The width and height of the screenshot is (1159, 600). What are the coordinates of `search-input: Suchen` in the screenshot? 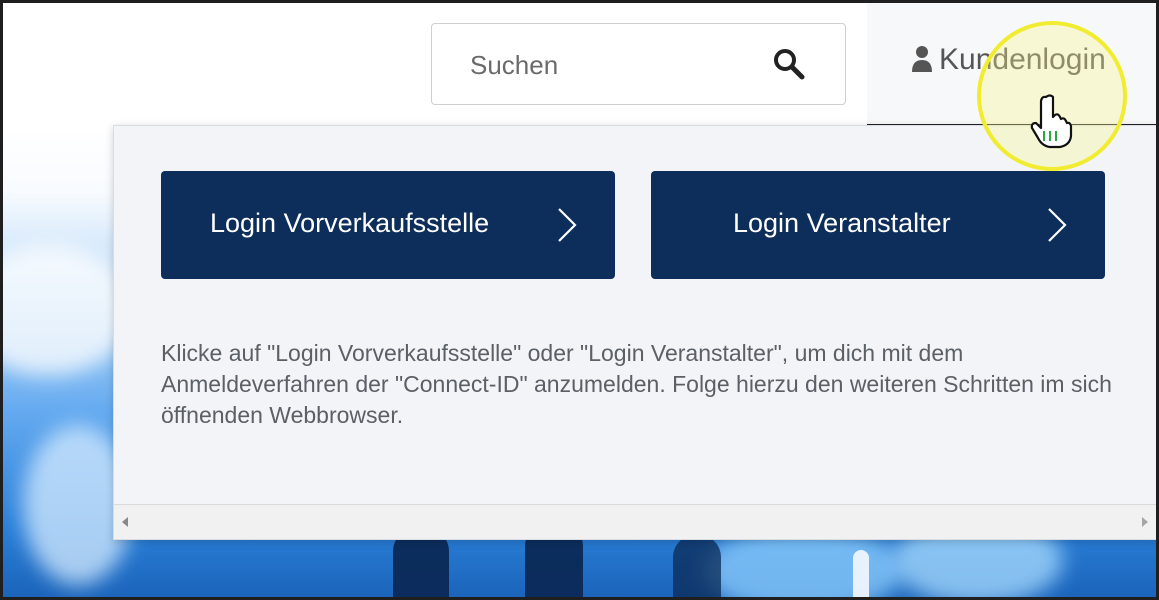 It's located at (514, 65).